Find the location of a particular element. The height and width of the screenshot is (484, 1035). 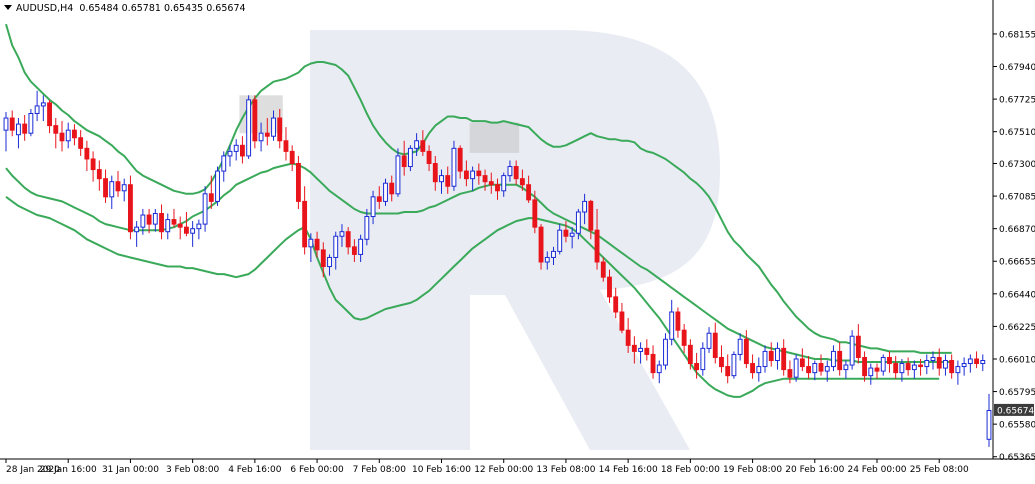

x-tick-label: 7 Feb 08:00 is located at coordinates (380, 470).